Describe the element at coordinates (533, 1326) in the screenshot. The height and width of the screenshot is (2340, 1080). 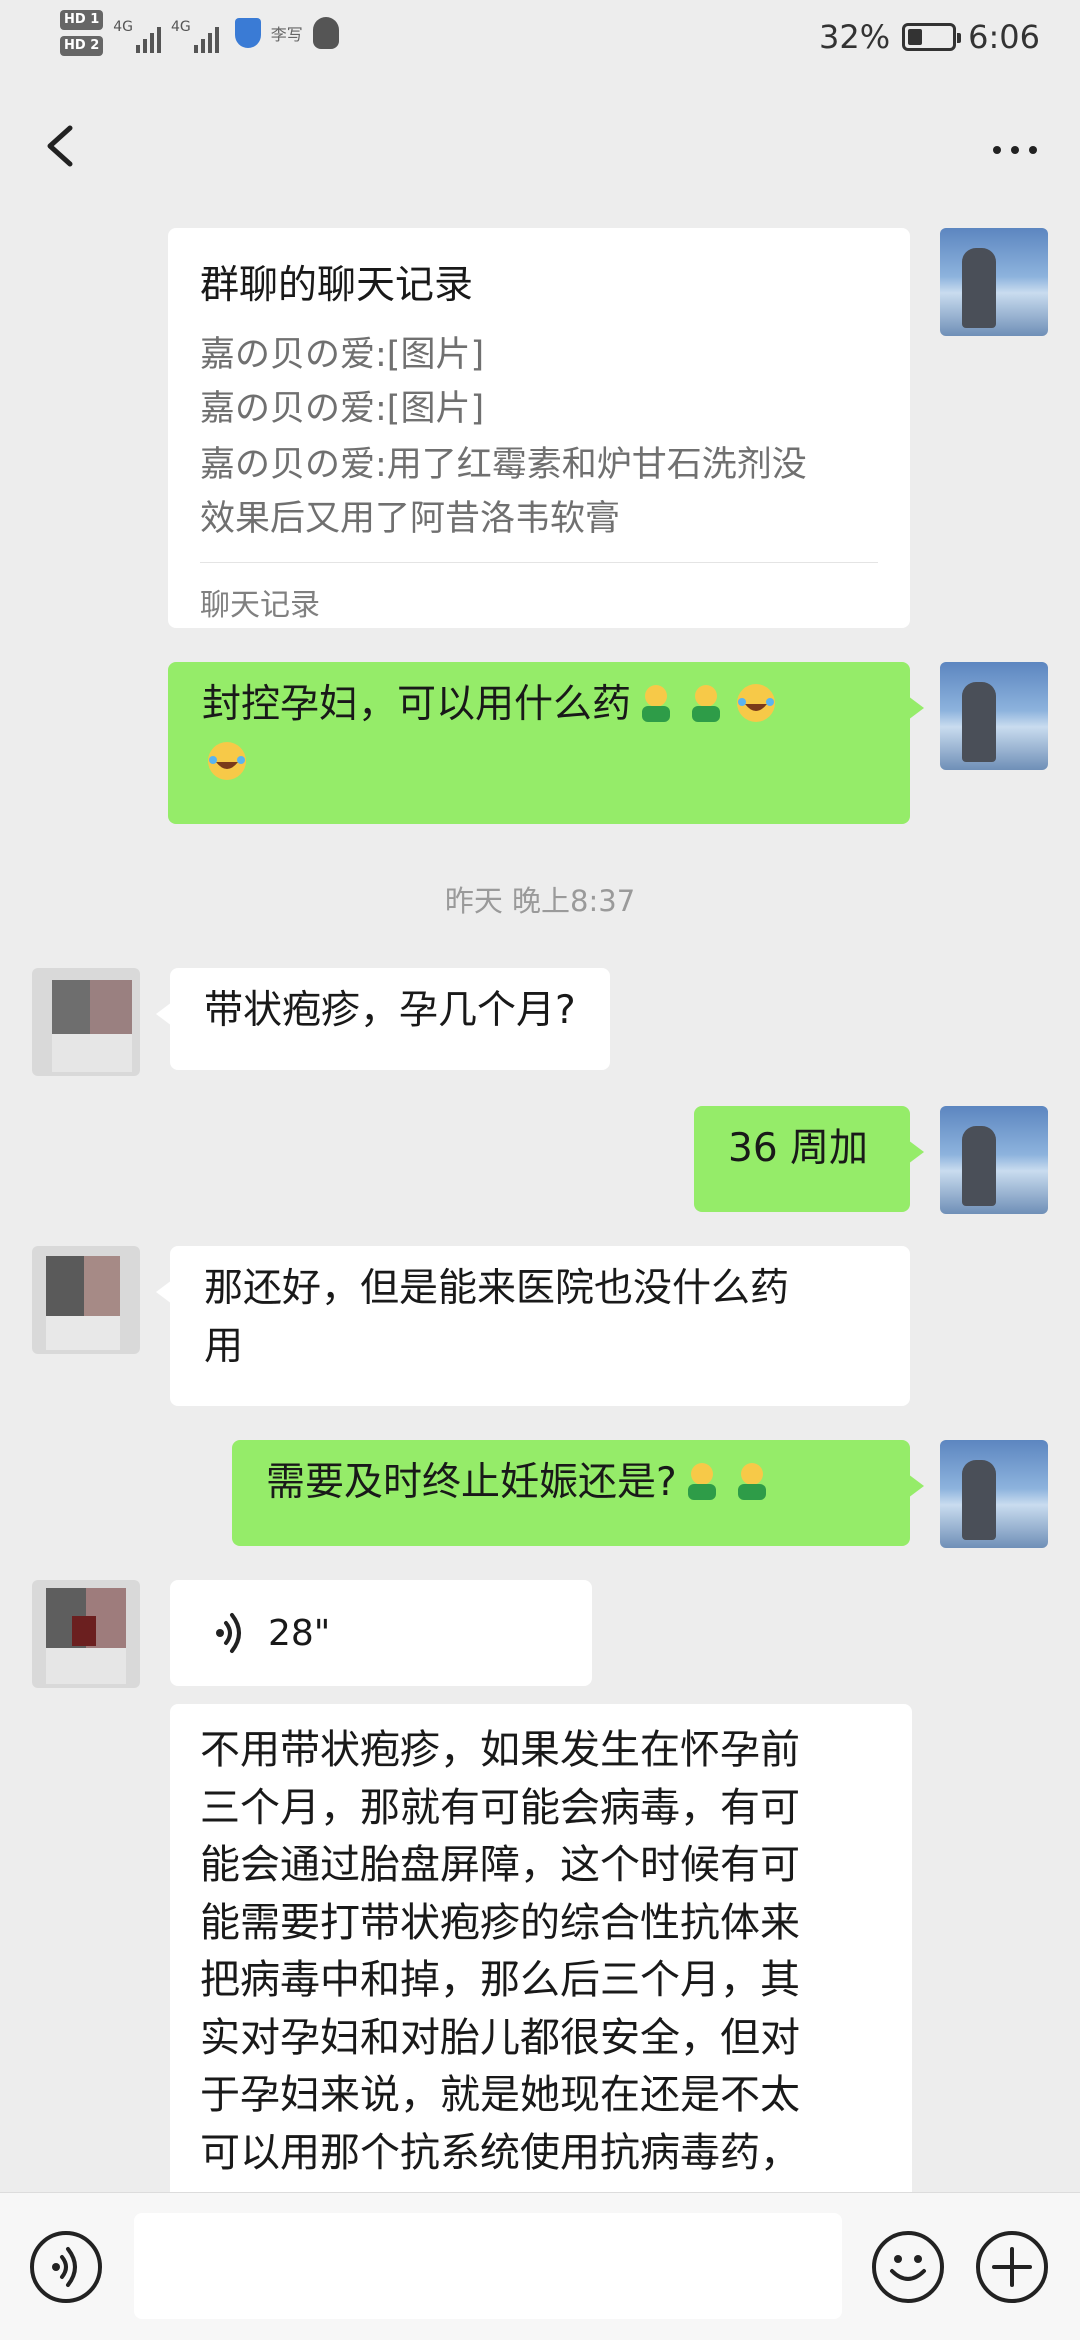
I see `contact-message-bubble: 那还好，但是能来医院也没什么药 用` at that location.